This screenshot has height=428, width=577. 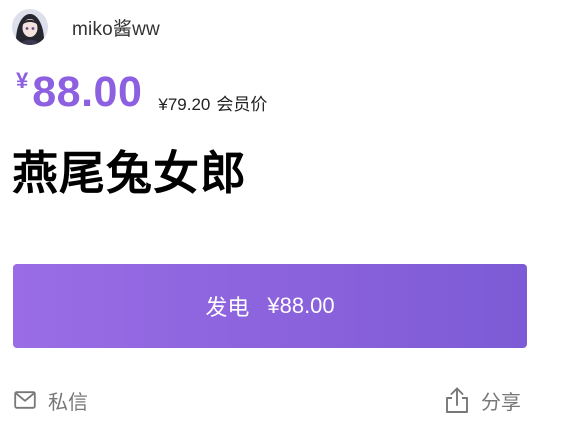 What do you see at coordinates (242, 104) in the screenshot?
I see `member-price-label: 会员价` at bounding box center [242, 104].